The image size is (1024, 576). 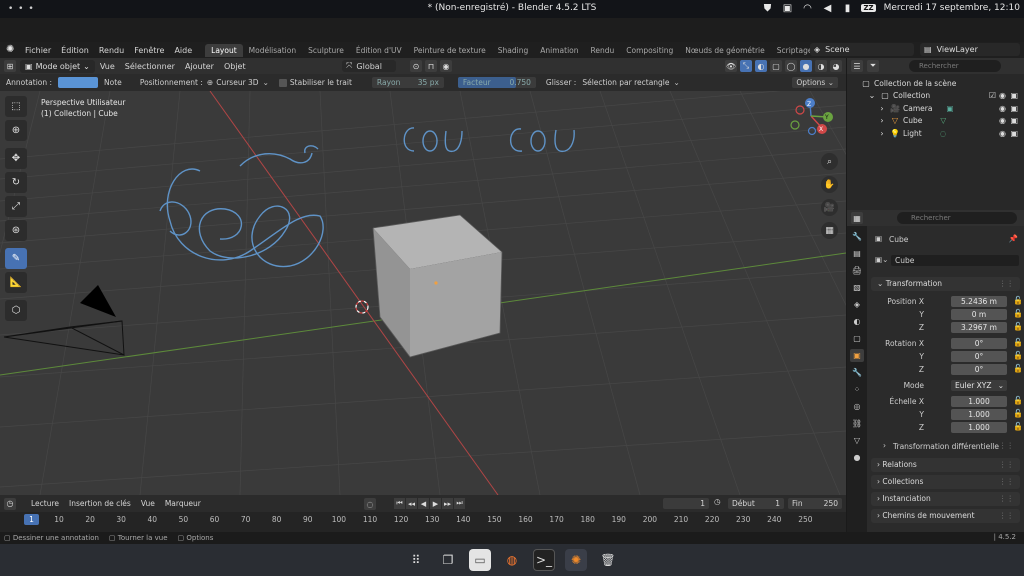 What do you see at coordinates (480, 560) in the screenshot?
I see `files-icon: ▭` at bounding box center [480, 560].